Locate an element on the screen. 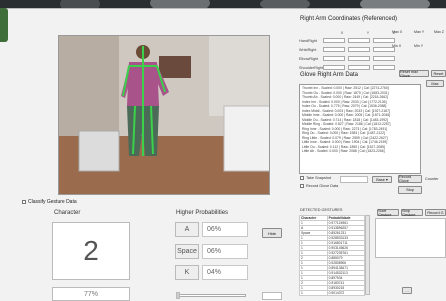 This screenshot has height=301, width=446. mode-select-value: Base is located at coordinates (380, 179).